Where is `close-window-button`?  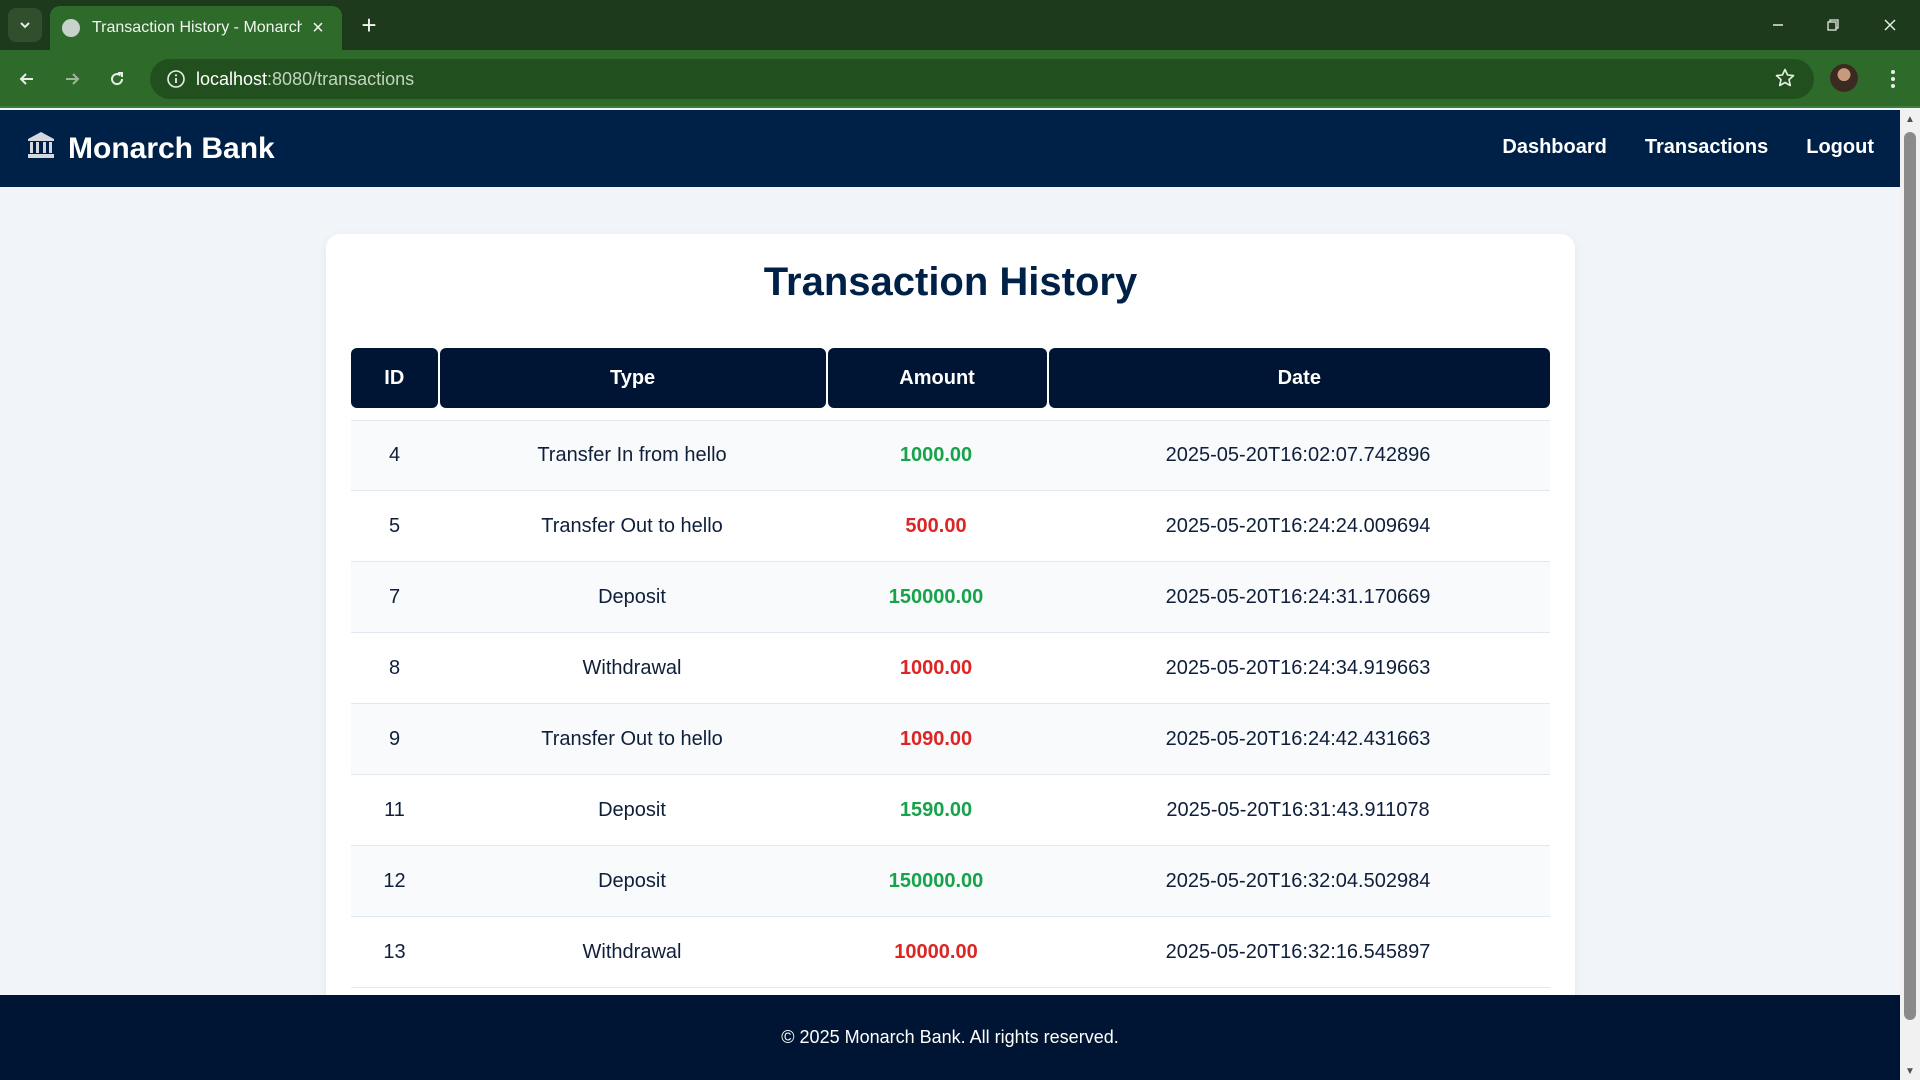
close-window-button is located at coordinates (1890, 25).